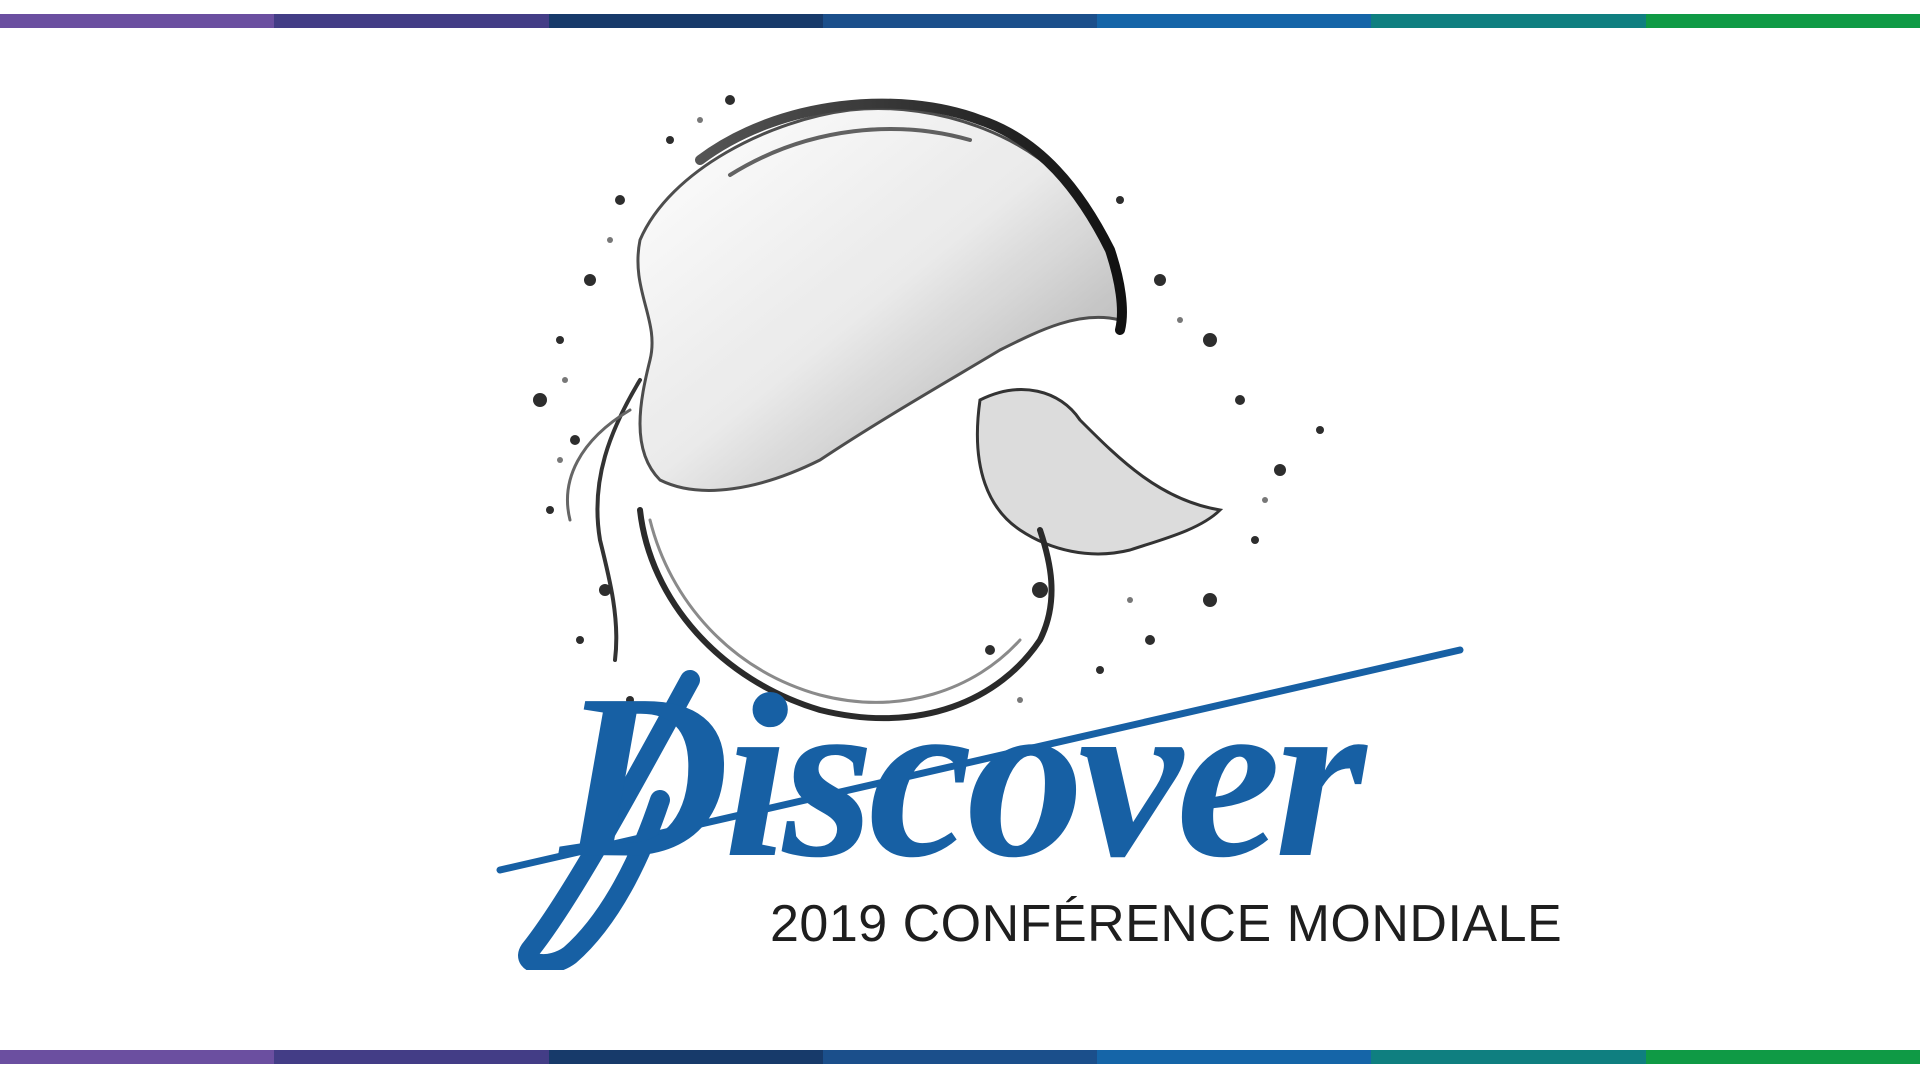 Image resolution: width=1920 pixels, height=1080 pixels. I want to click on wordmark-text: Discover, so click(963, 776).